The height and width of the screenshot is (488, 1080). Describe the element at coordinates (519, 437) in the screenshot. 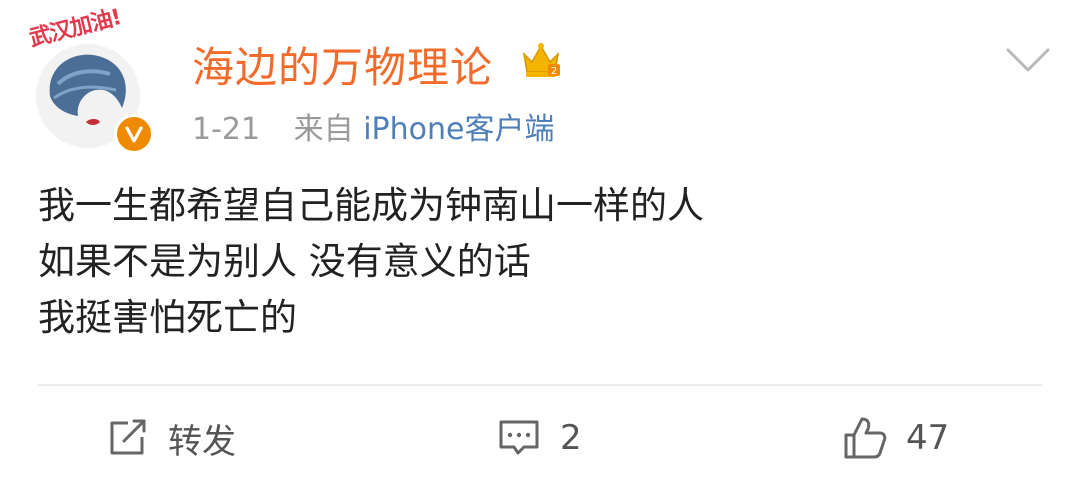

I see `comment-icon` at that location.